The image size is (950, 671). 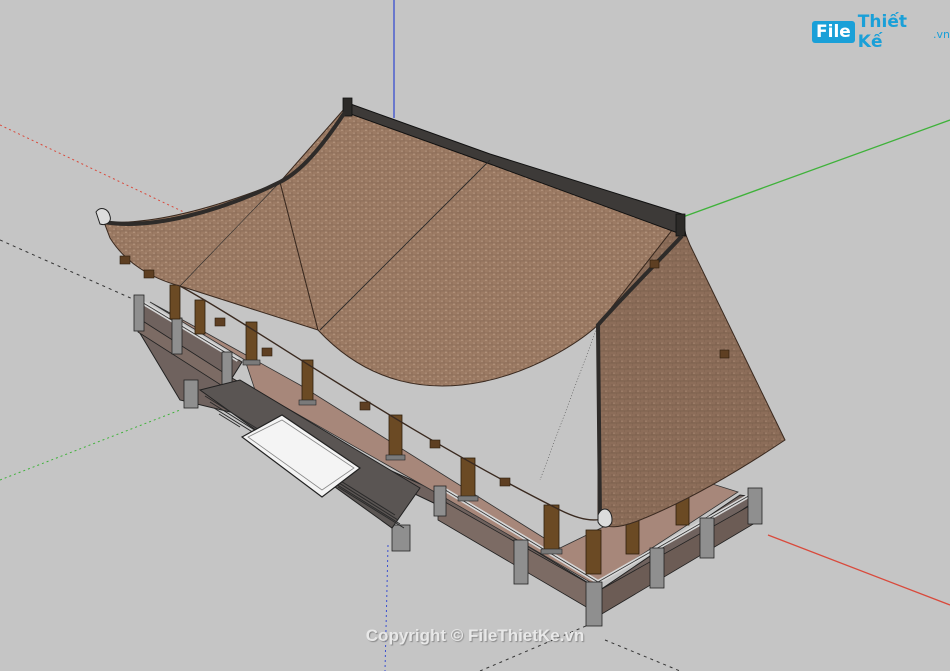 What do you see at coordinates (386, 607) in the screenshot?
I see `axis-blue-down` at bounding box center [386, 607].